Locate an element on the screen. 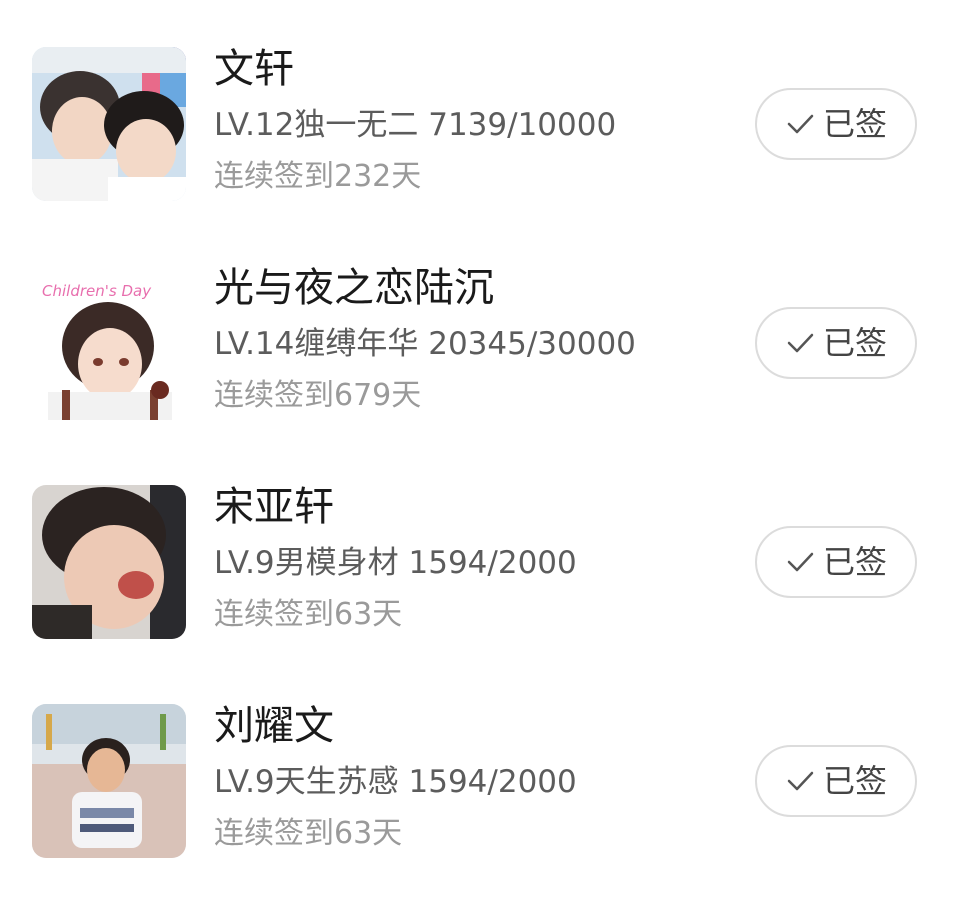 The image size is (960, 917). user-name: 光与夜之恋陆沉 is located at coordinates (354, 288).